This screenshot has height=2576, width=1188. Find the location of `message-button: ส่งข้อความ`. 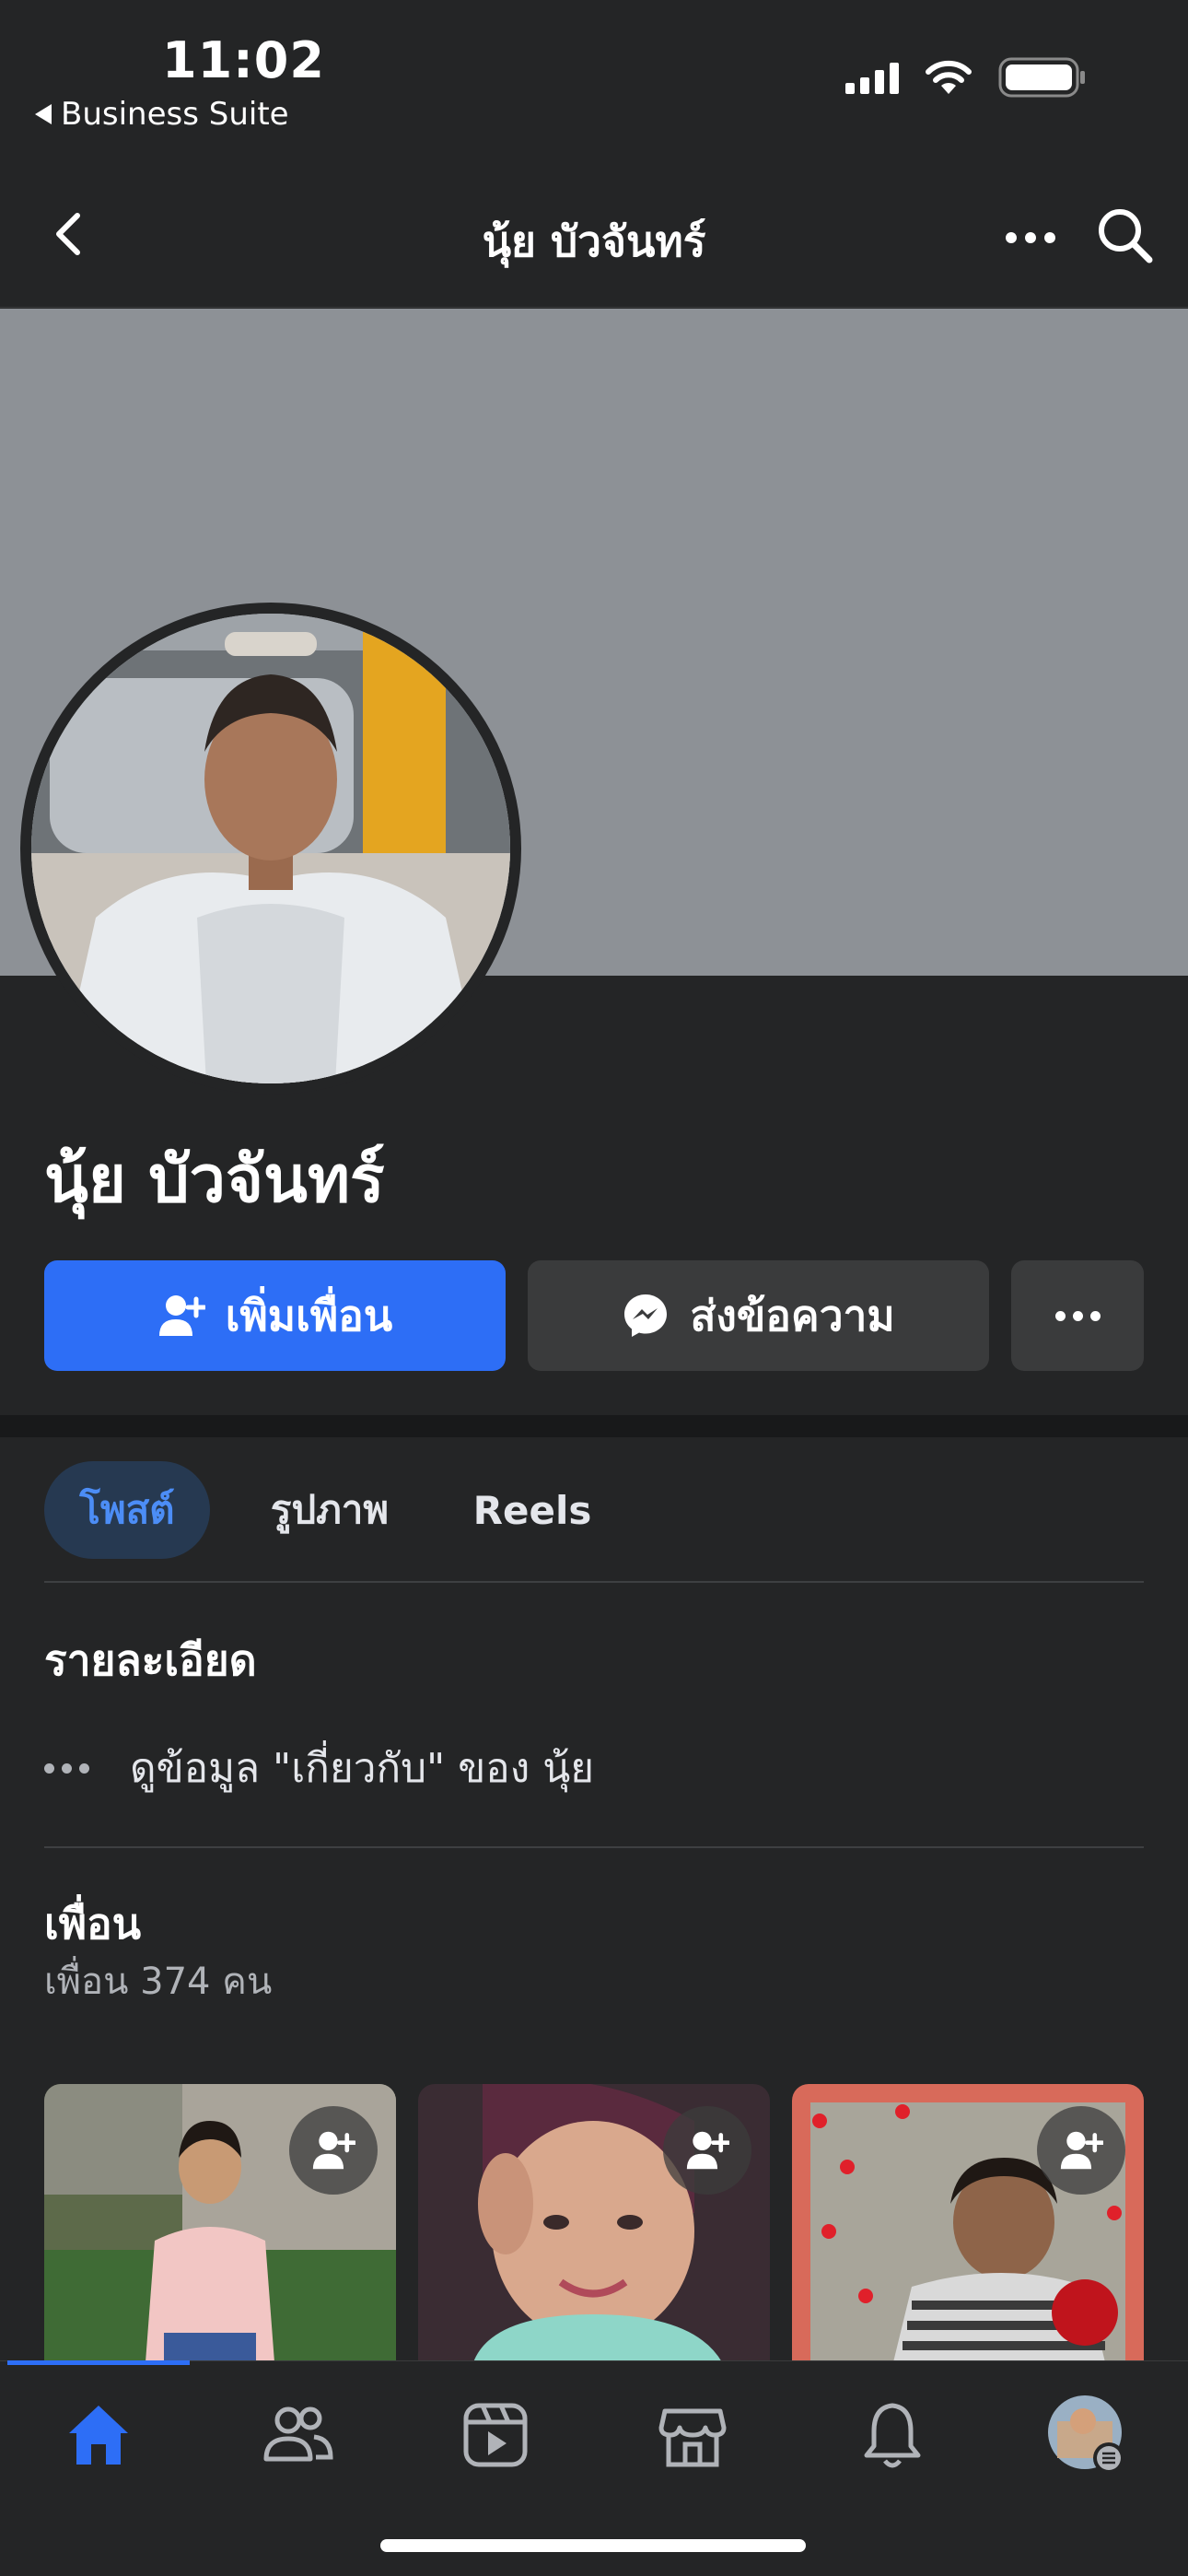

message-button: ส่งข้อความ is located at coordinates (758, 1315).